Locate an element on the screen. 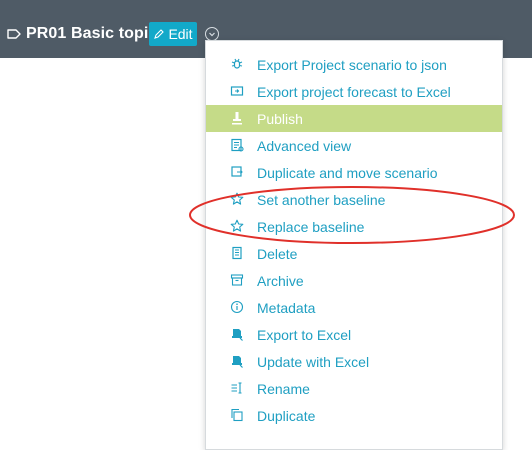 This screenshot has width=532, height=450. project-title-group: PR01 Basic topics is located at coordinates (86, 34).